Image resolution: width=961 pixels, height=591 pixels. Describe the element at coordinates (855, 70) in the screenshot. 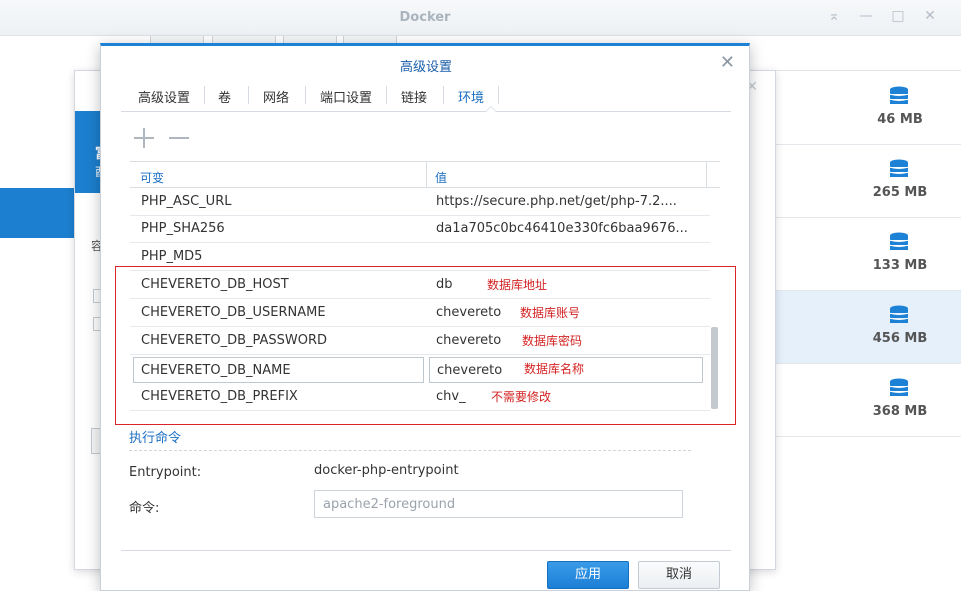

I see `divider` at that location.